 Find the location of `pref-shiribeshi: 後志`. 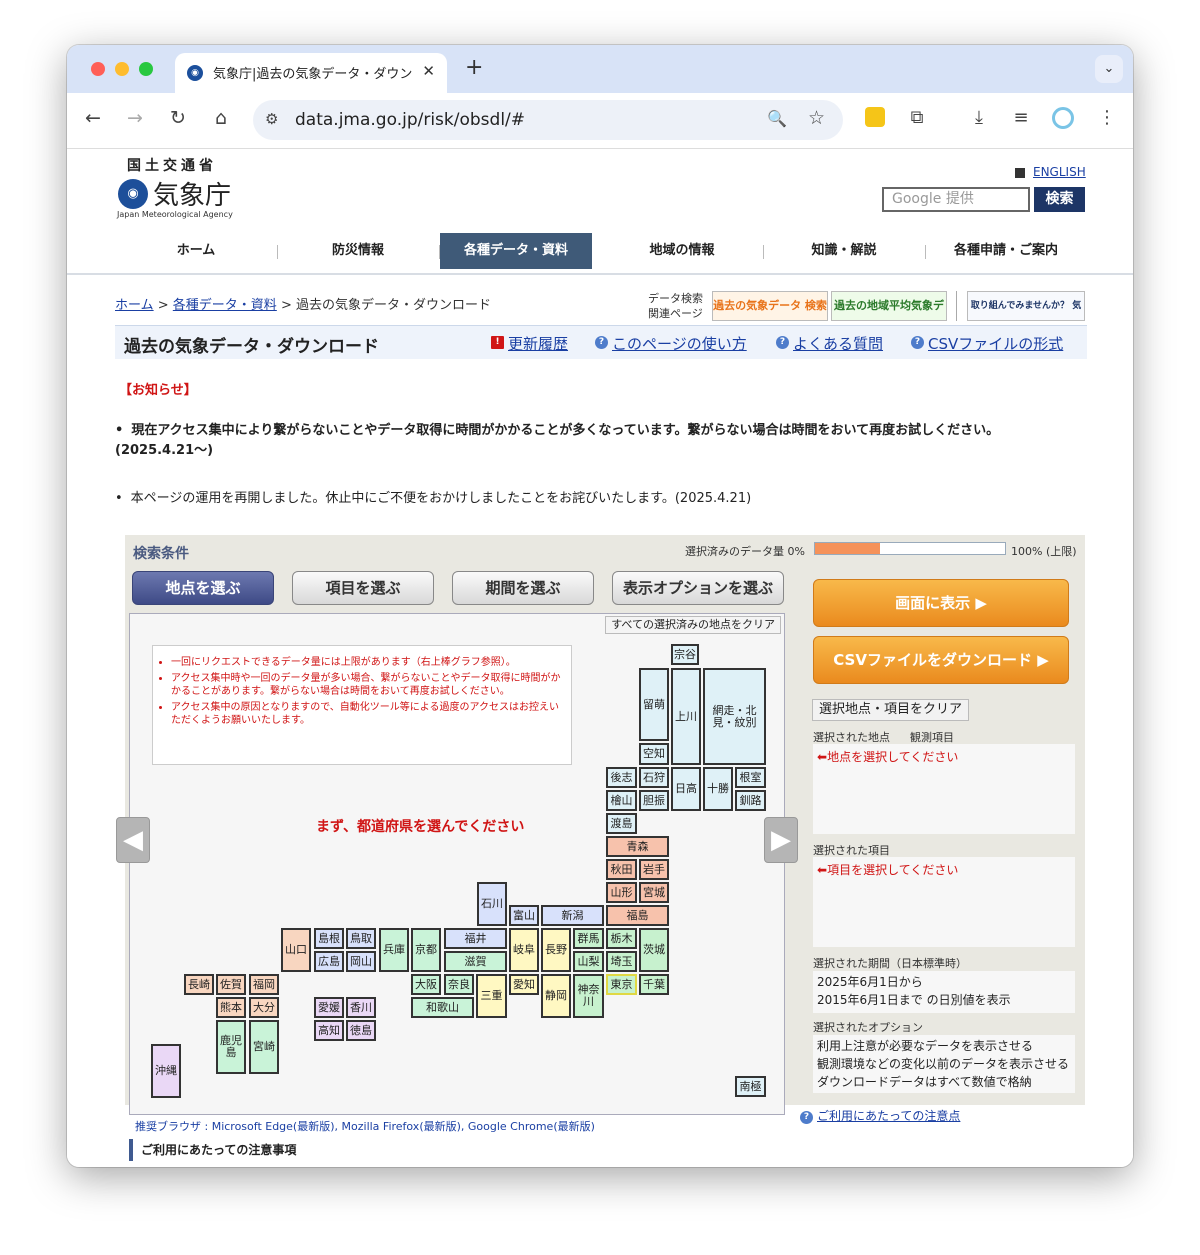

pref-shiribeshi: 後志 is located at coordinates (621, 777).